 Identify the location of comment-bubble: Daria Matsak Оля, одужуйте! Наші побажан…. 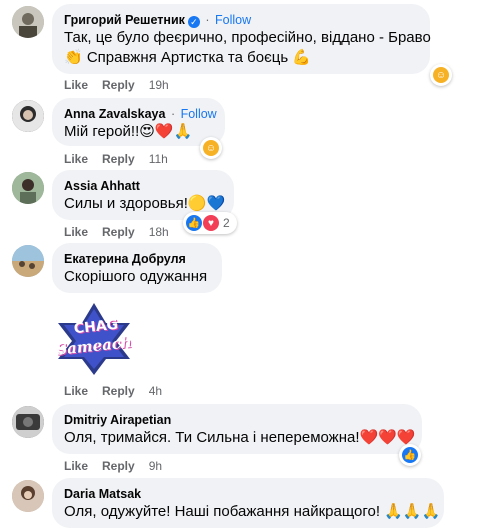
(248, 503).